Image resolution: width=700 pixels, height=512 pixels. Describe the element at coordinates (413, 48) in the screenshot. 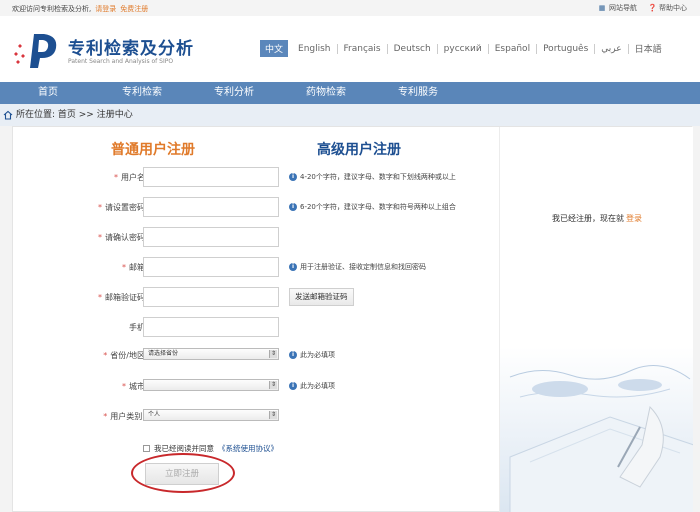

I see `lang-de: Deutsch` at that location.